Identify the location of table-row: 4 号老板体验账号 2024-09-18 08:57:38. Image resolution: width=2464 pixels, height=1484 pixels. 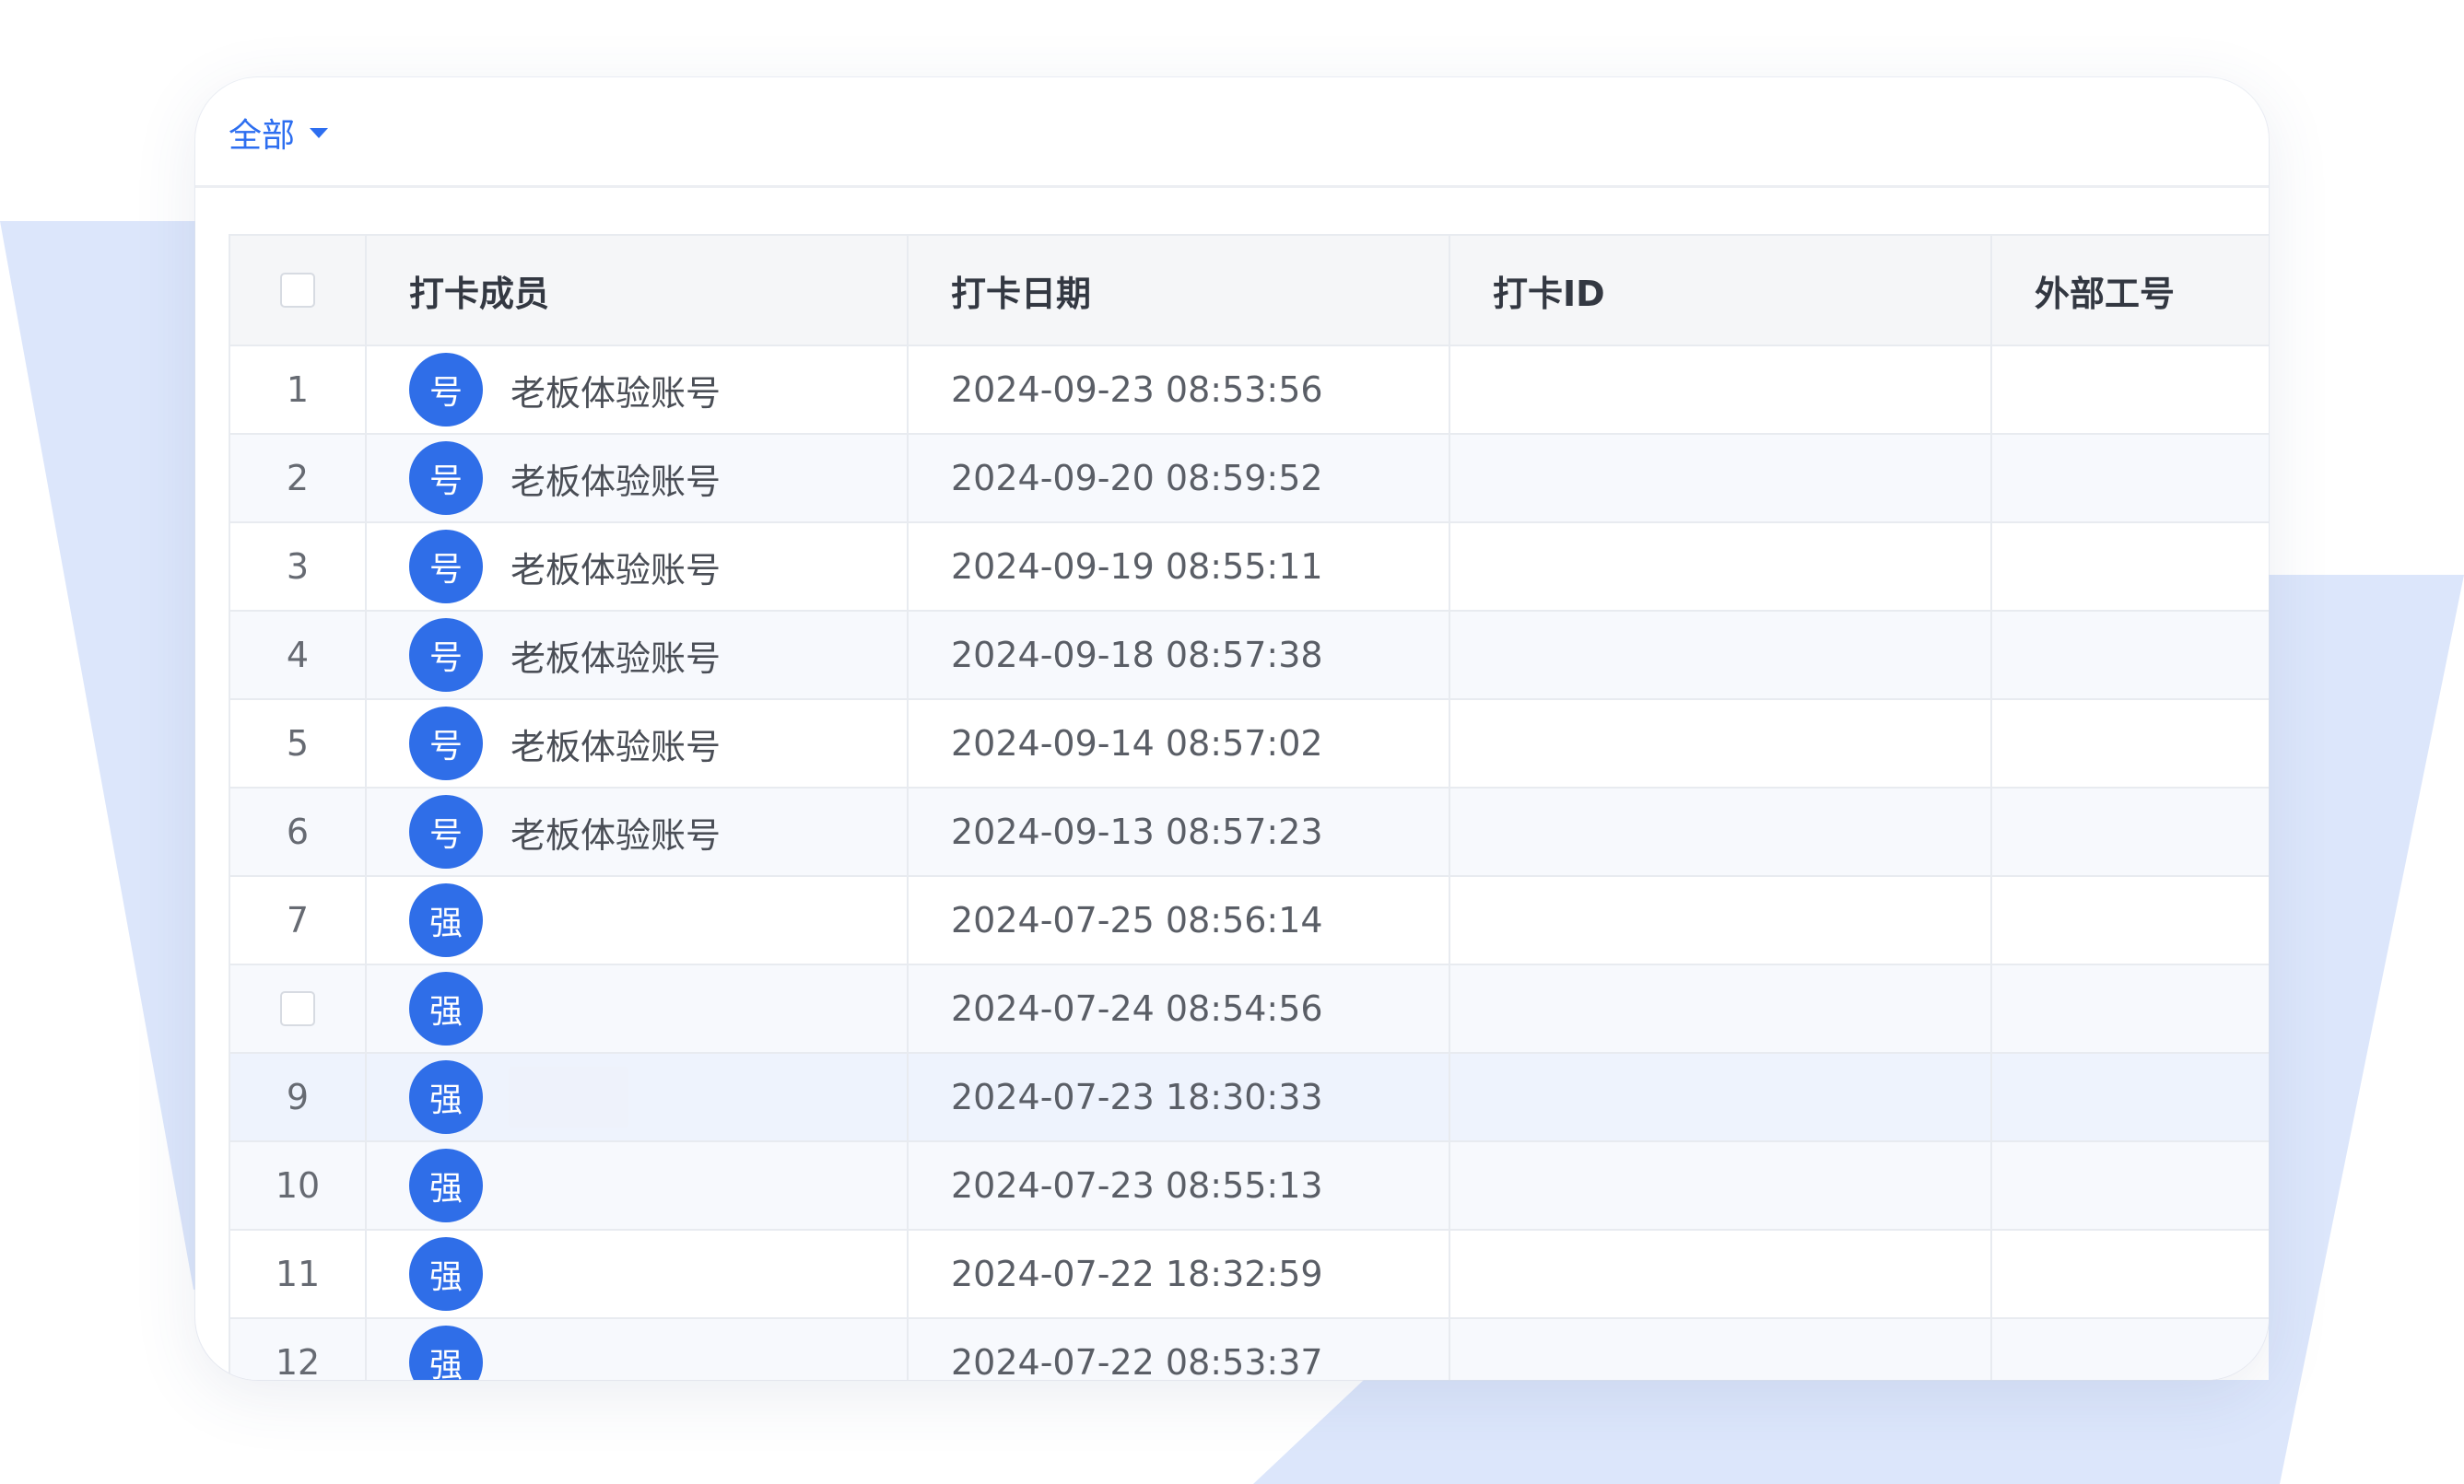
(1249, 656).